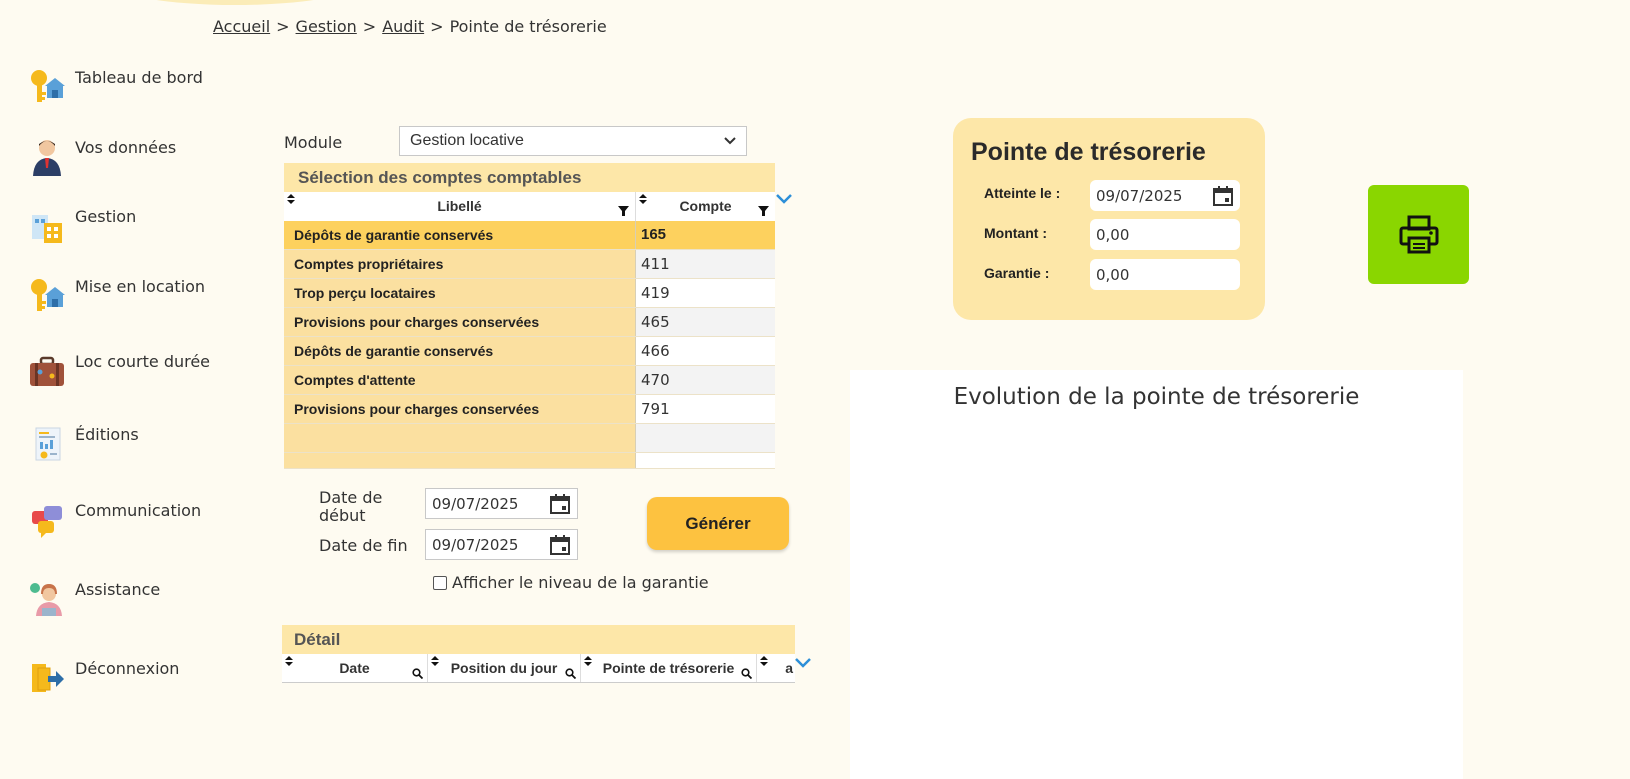  What do you see at coordinates (528, 26) in the screenshot?
I see `breadcrumb-current: Pointe de trésorerie` at bounding box center [528, 26].